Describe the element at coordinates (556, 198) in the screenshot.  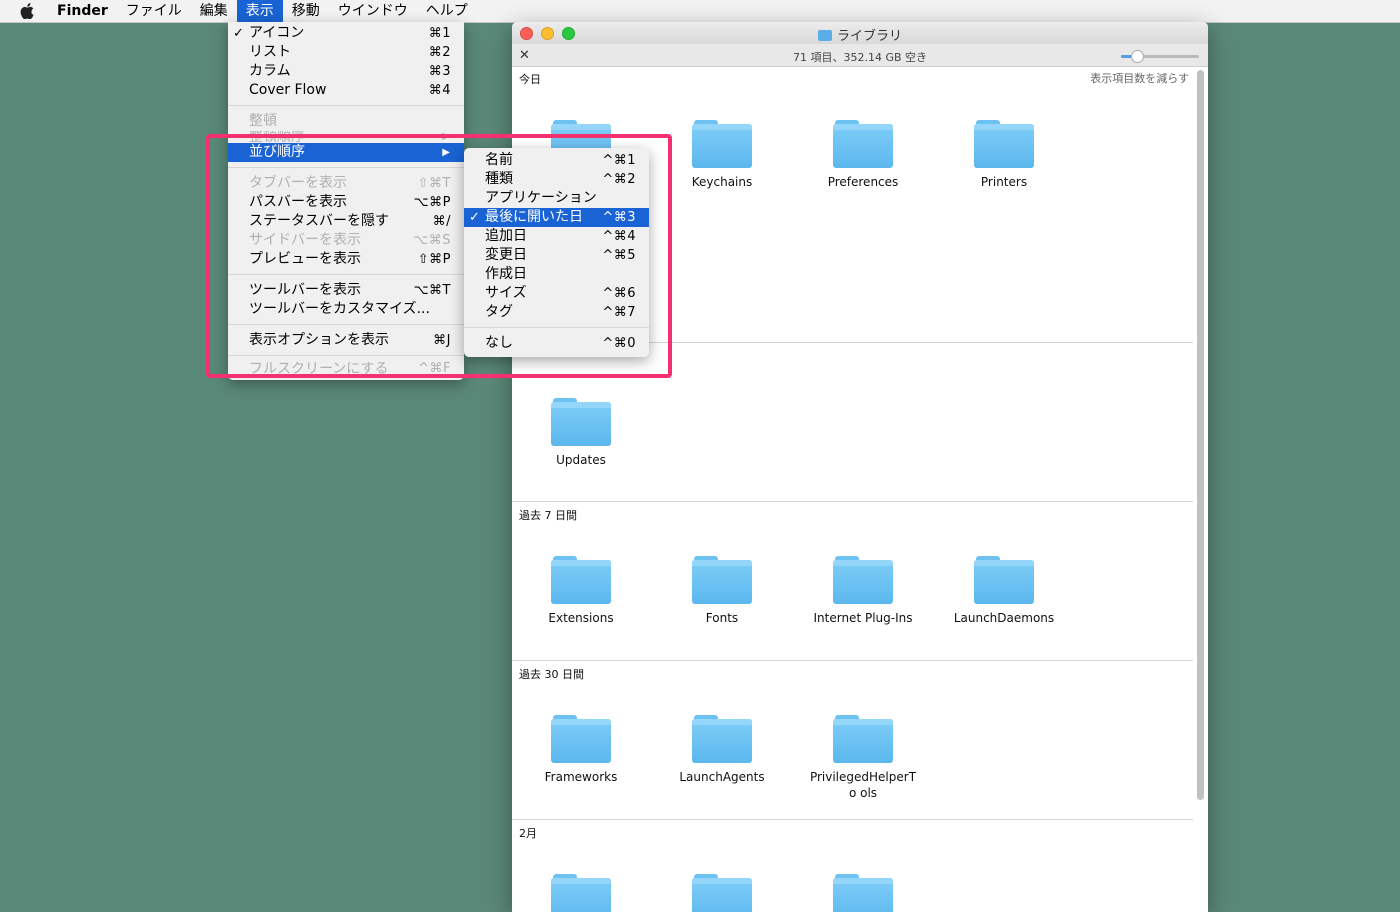
I see `sort-item-application: アプリケーション` at that location.